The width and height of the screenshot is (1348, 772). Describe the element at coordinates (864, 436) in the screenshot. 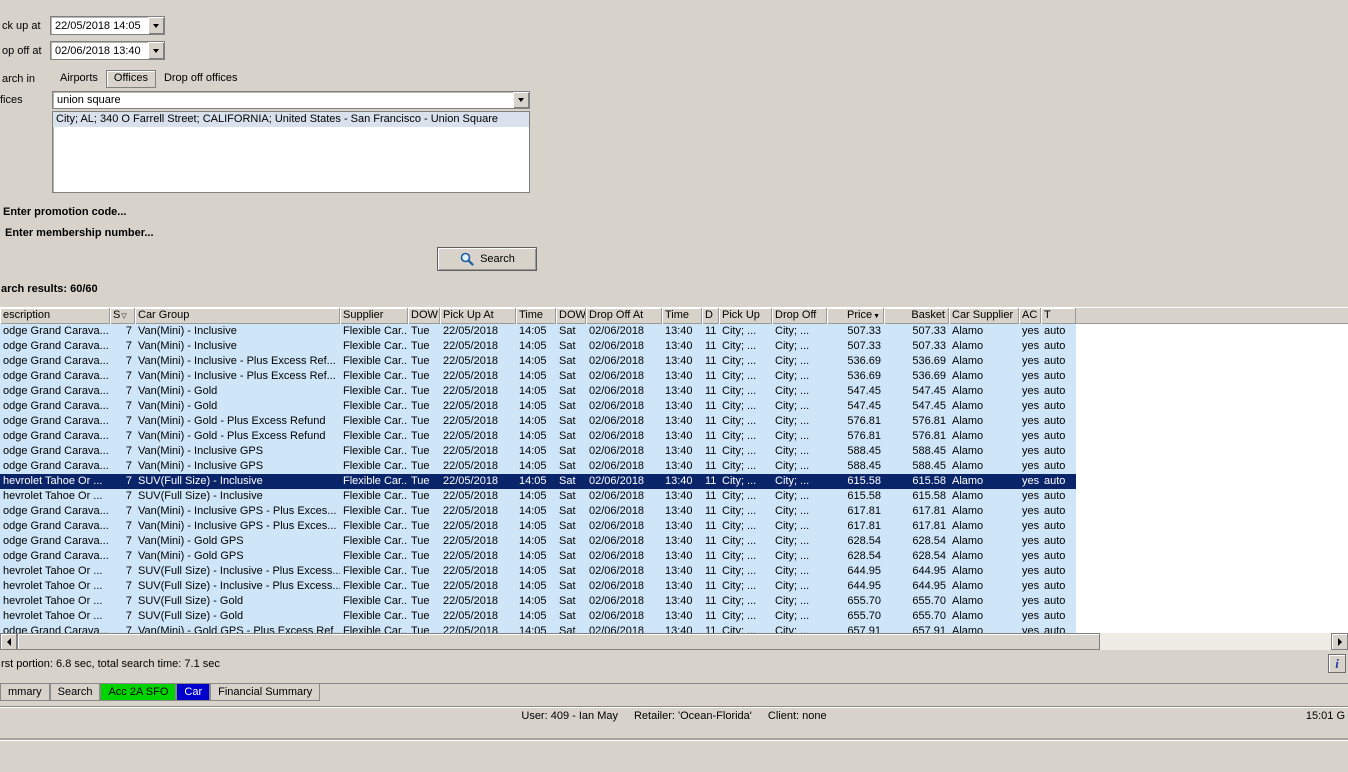

I see `grid-cell: 576.81` at that location.